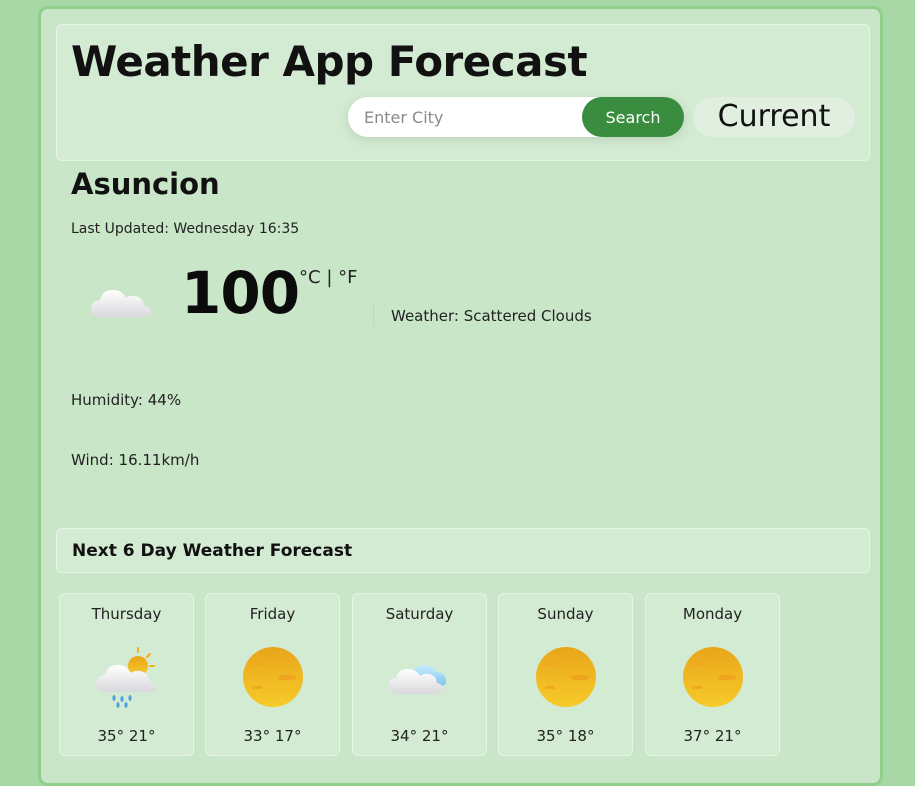 Image resolution: width=915 pixels, height=786 pixels. What do you see at coordinates (126, 614) in the screenshot?
I see `forecast-day: Thursday` at bounding box center [126, 614].